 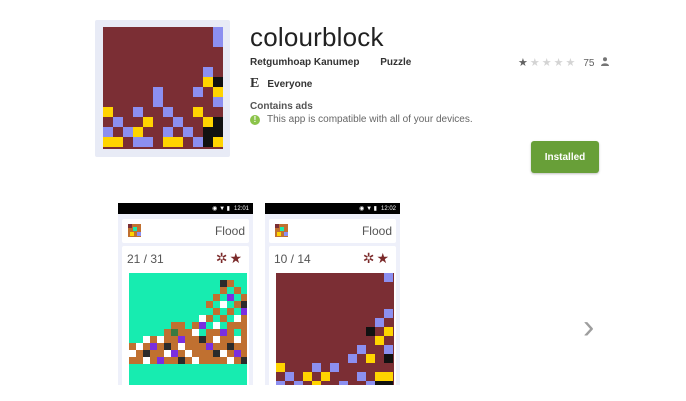 I want to click on game-card: 10 / 14 ✲★, so click(x=332, y=315).